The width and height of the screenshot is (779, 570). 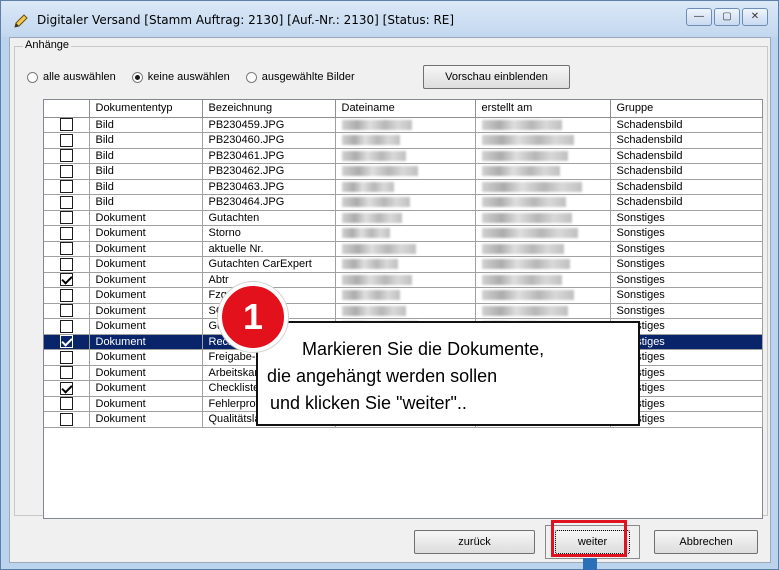 What do you see at coordinates (251, 77) in the screenshot?
I see `radio-selected-images-circle` at bounding box center [251, 77].